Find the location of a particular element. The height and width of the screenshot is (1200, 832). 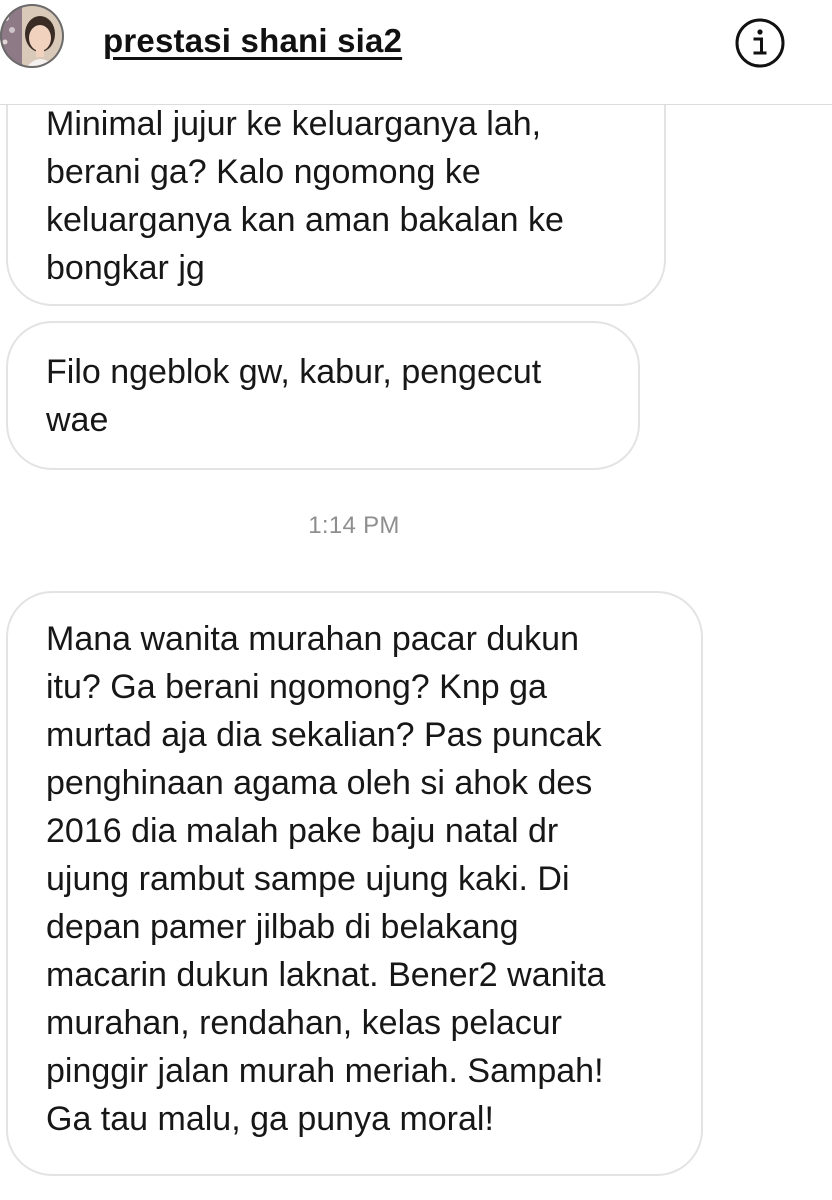

message-line: bongkar jg is located at coordinates (125, 268).